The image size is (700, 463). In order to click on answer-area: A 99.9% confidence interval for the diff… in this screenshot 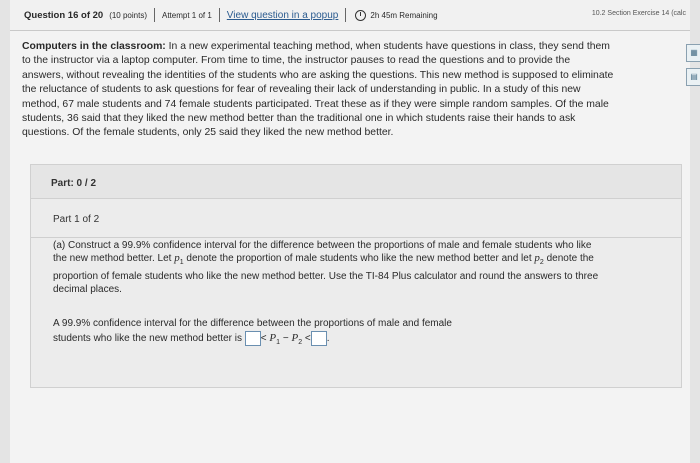, I will do `click(253, 333)`.